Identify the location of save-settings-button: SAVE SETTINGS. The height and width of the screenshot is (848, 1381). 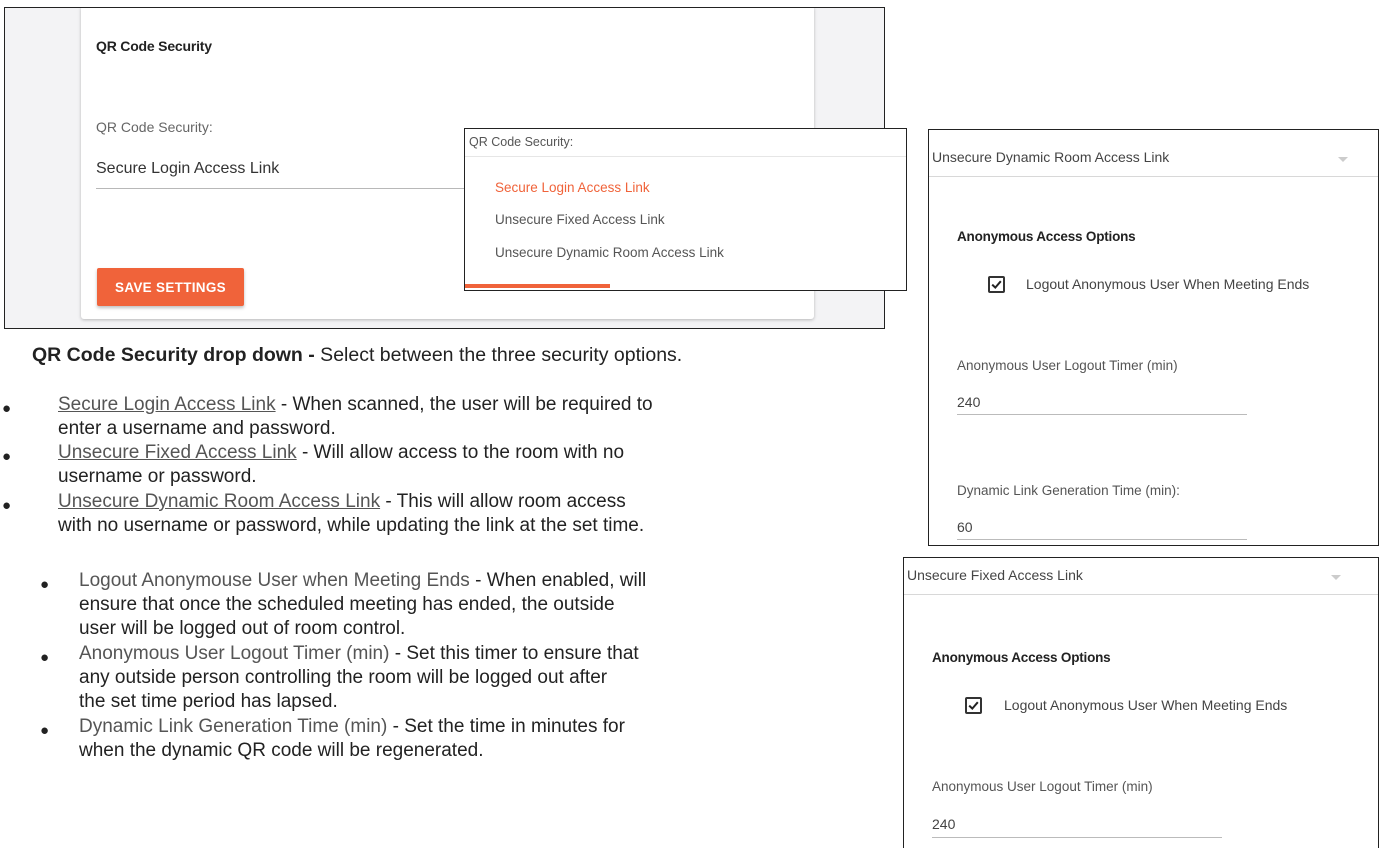
(170, 287).